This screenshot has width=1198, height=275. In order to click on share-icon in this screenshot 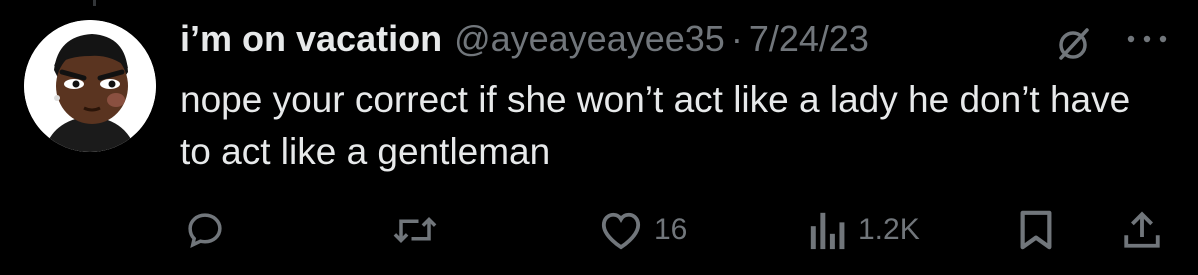, I will do `click(1142, 229)`.